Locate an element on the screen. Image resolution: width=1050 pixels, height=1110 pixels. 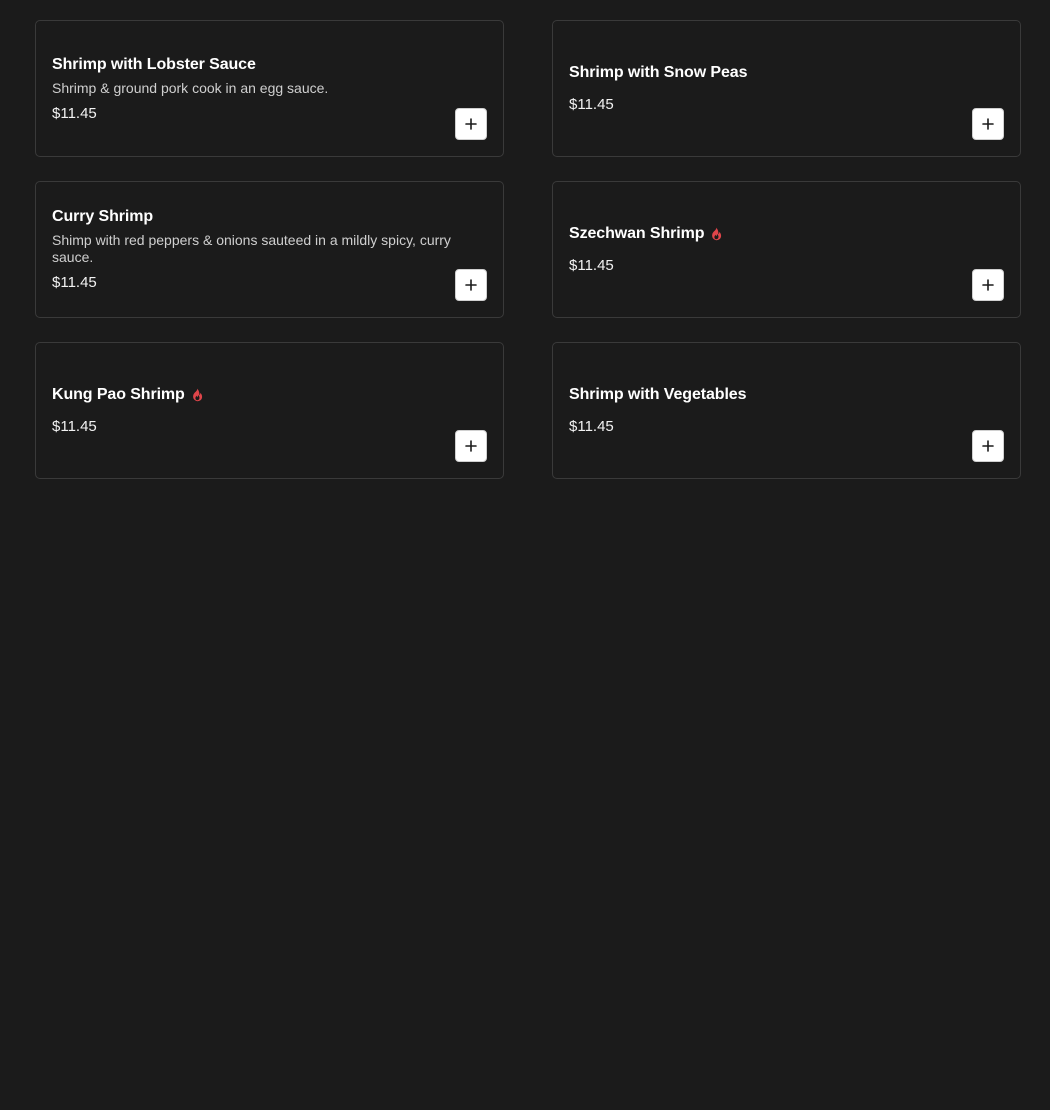
menu-item-name: Shrimp with Vegetables is located at coordinates (658, 394).